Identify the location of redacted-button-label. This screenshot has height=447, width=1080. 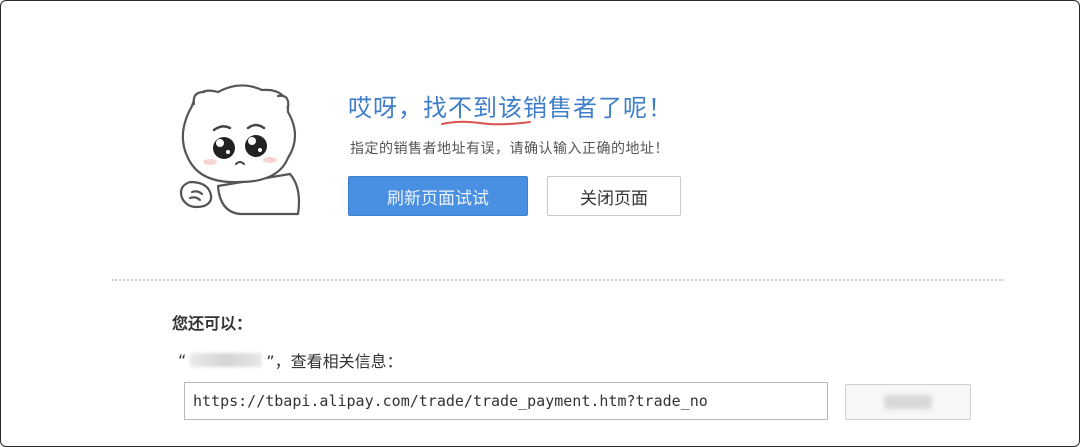
(908, 402).